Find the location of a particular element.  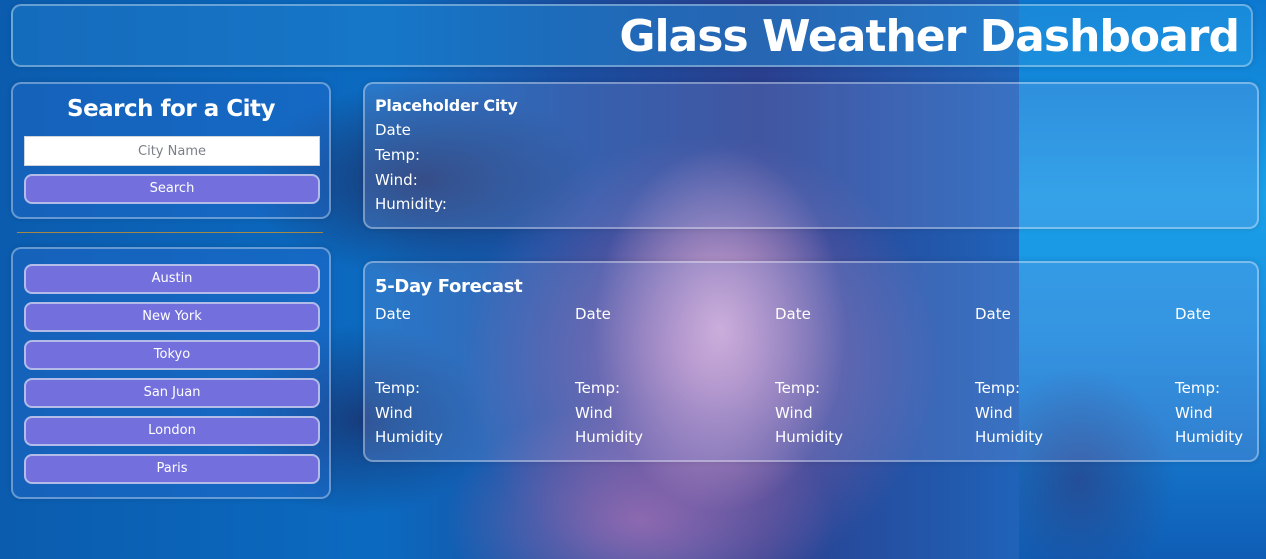

history-city-button: Tokyo is located at coordinates (172, 355).